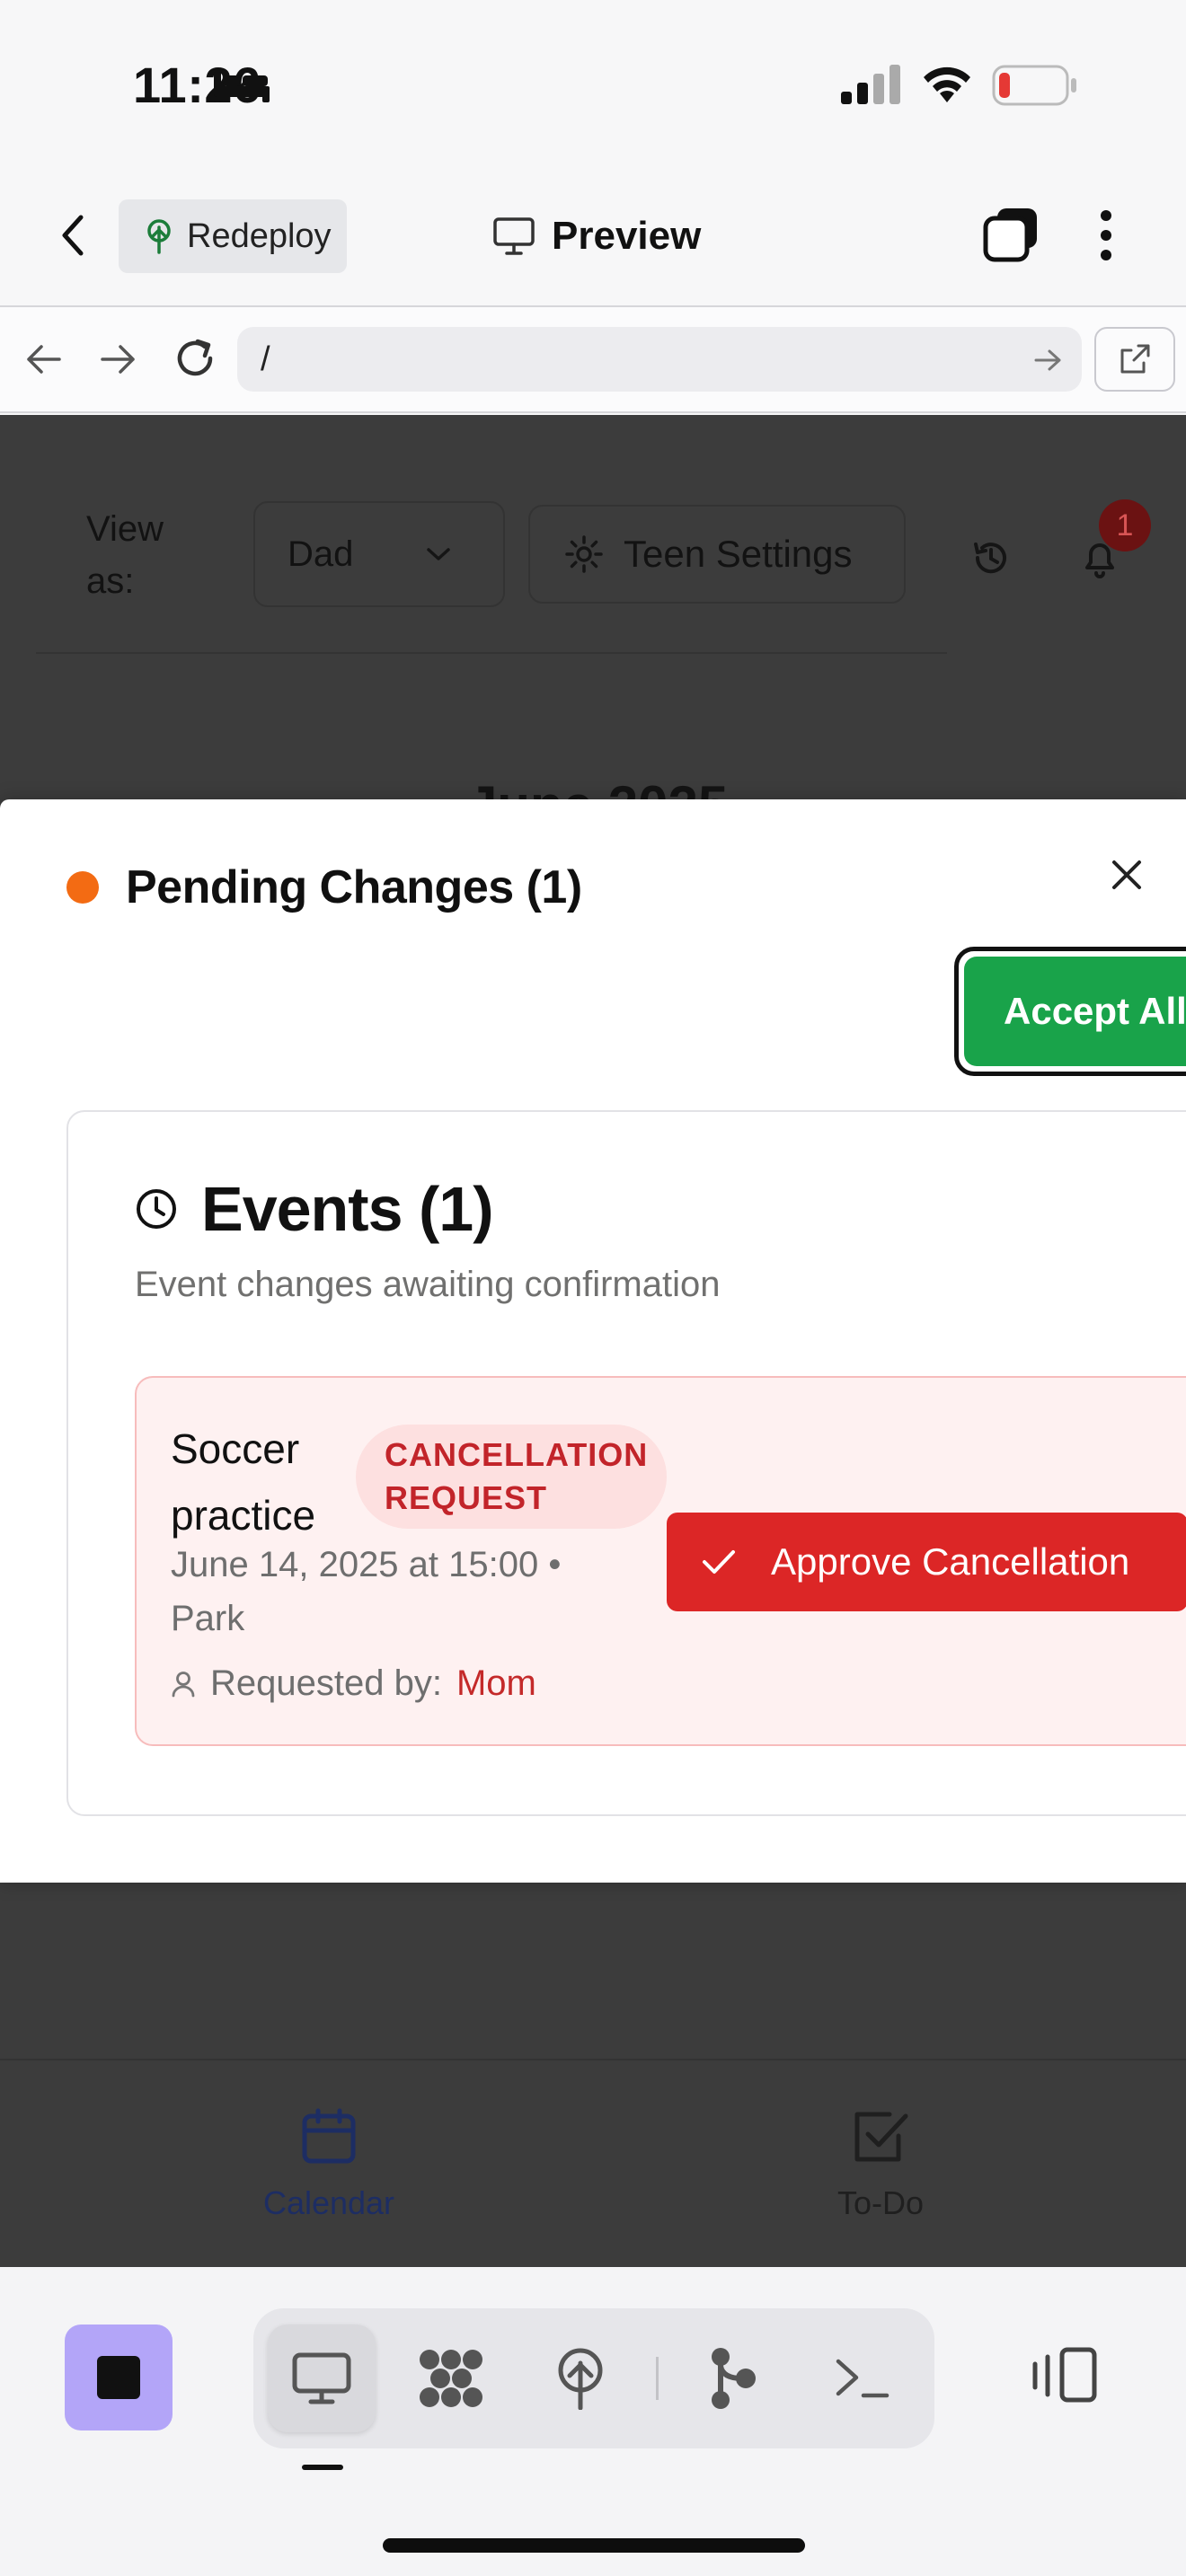 This screenshot has width=1186, height=2576. What do you see at coordinates (159, 236) in the screenshot?
I see `tree-deploy-icon` at bounding box center [159, 236].